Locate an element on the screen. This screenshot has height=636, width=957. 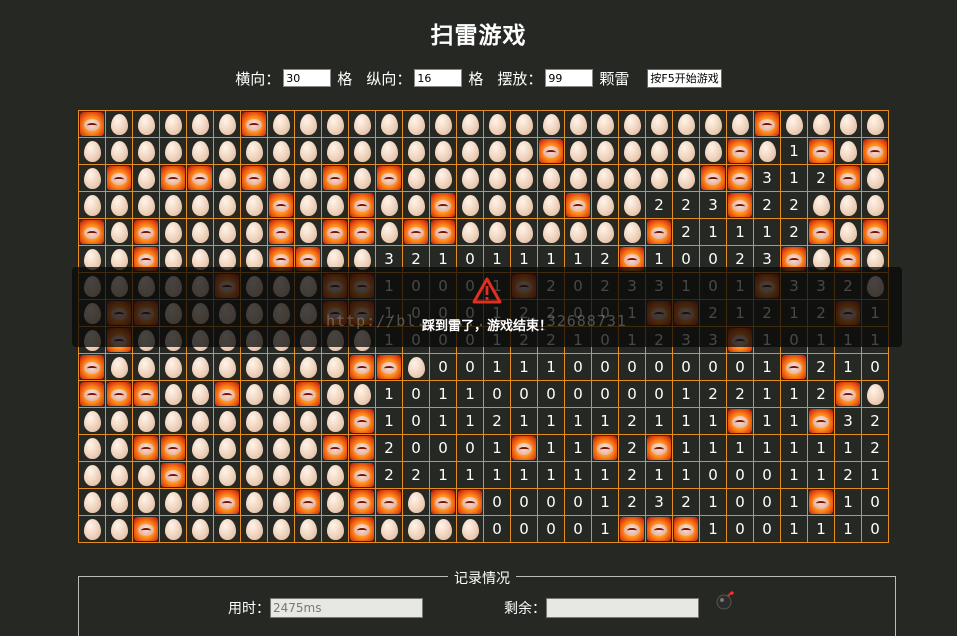
remaining-field is located at coordinates (622, 608).